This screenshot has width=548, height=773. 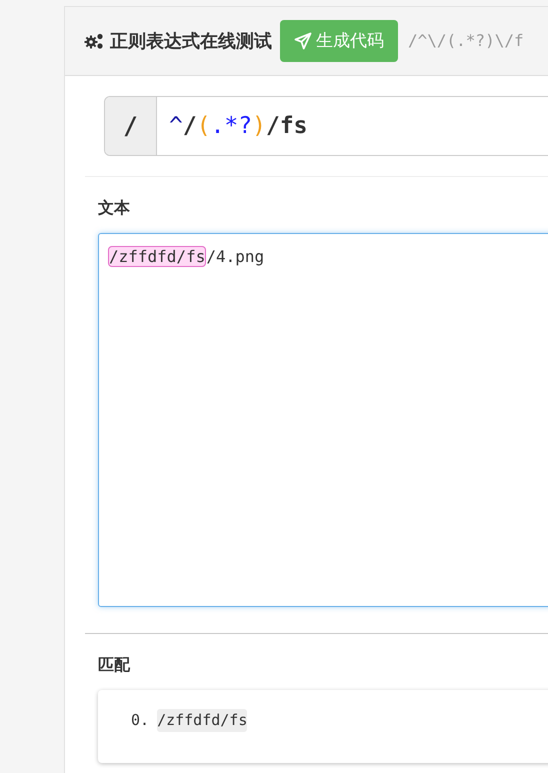 What do you see at coordinates (115, 666) in the screenshot?
I see `matches-label: 匹配` at bounding box center [115, 666].